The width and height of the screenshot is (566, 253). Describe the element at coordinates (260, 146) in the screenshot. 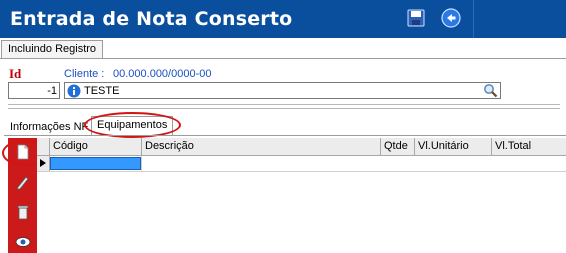

I see `column-header-descricao: Descrição` at that location.